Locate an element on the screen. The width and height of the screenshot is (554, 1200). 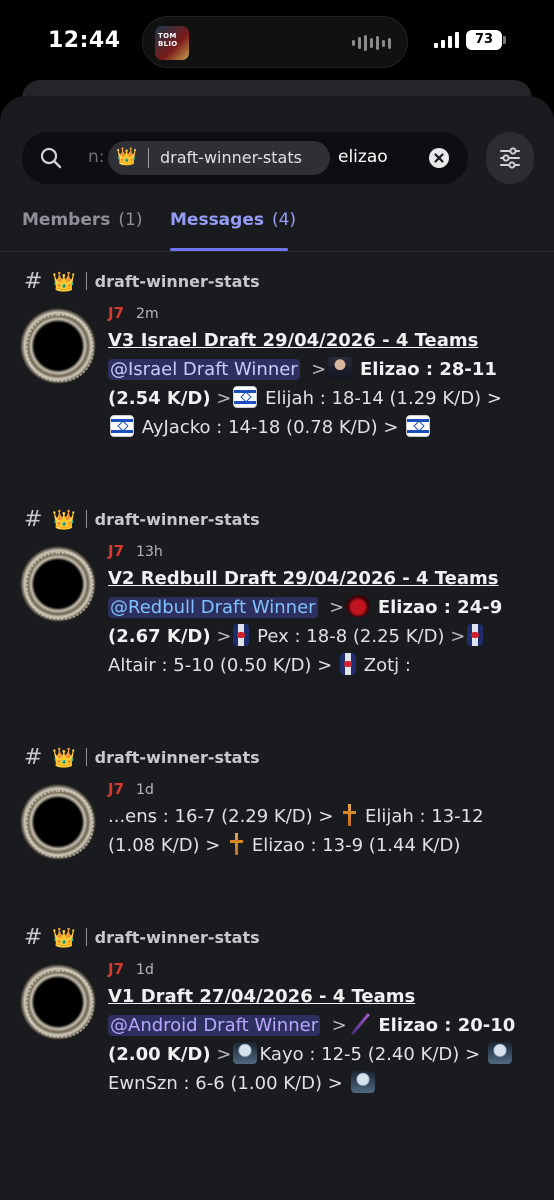
channel-filter-chip: 👑 draft-winner-stats is located at coordinates (219, 158).